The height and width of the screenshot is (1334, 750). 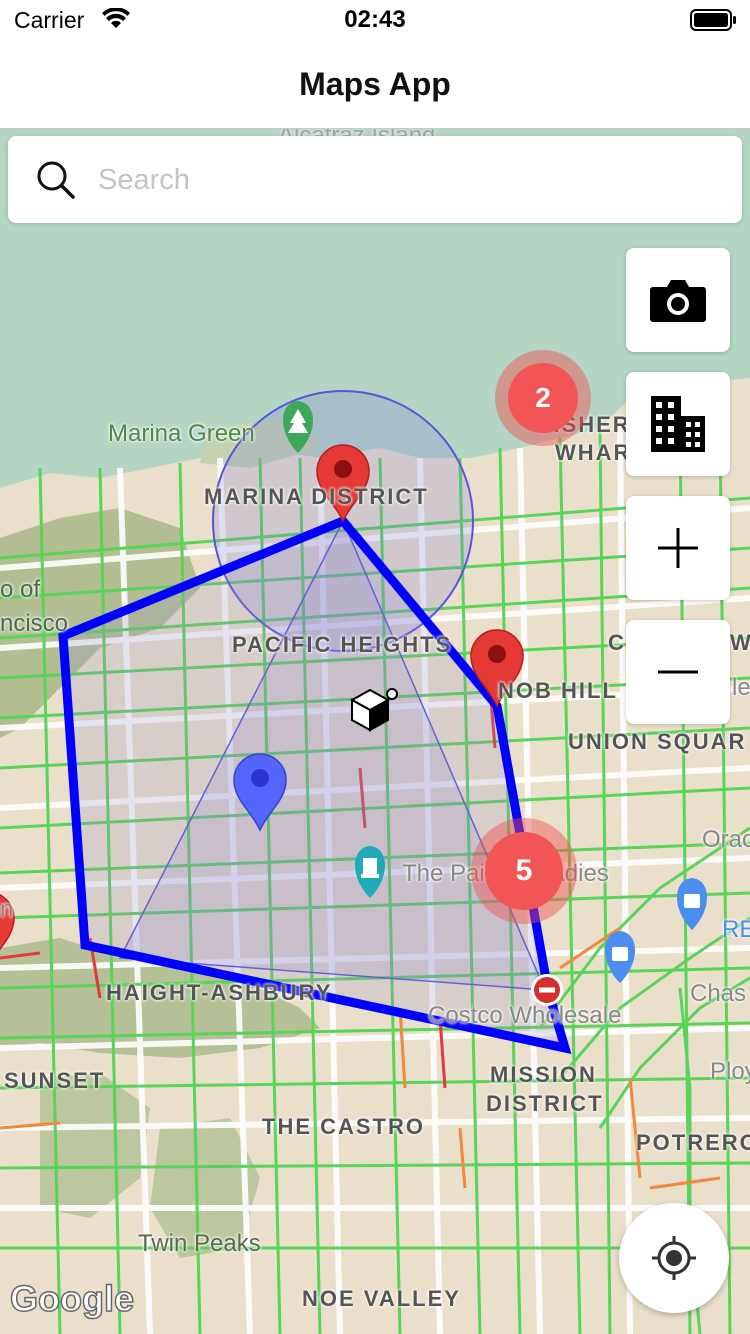 I want to click on search-bar, so click(x=375, y=179).